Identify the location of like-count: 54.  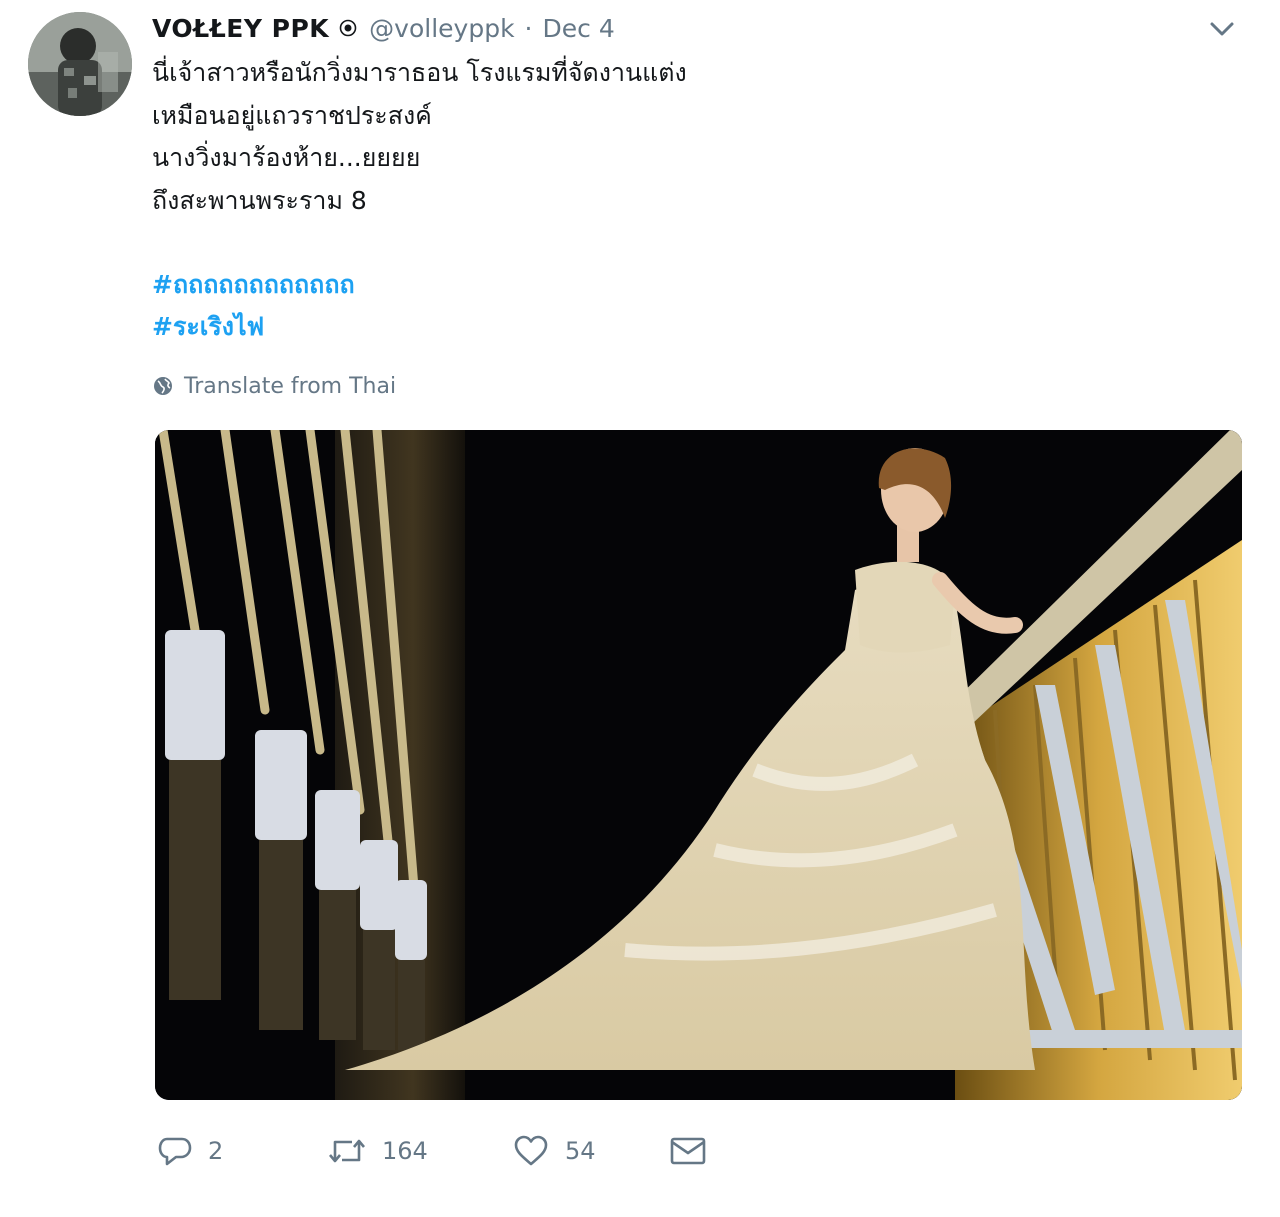
(580, 1151).